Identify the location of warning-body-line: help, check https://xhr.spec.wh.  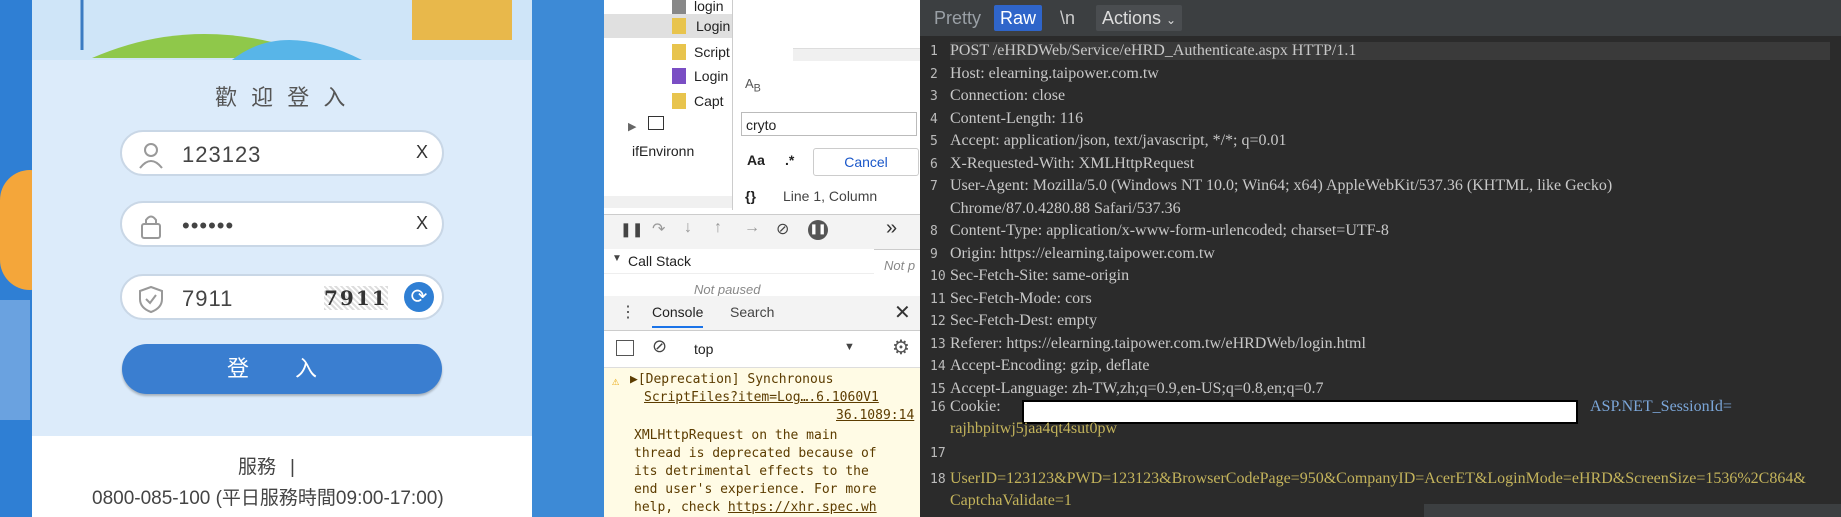
(755, 507).